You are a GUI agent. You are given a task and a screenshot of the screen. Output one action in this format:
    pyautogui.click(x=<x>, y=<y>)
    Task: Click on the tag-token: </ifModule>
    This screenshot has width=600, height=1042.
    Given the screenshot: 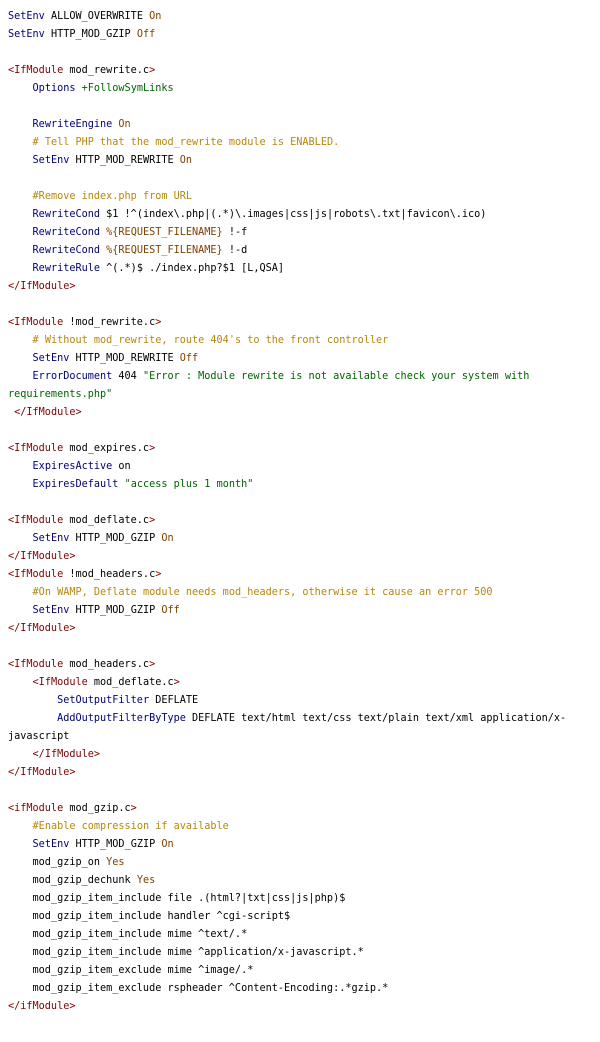 What is the action you would take?
    pyautogui.click(x=42, y=1006)
    